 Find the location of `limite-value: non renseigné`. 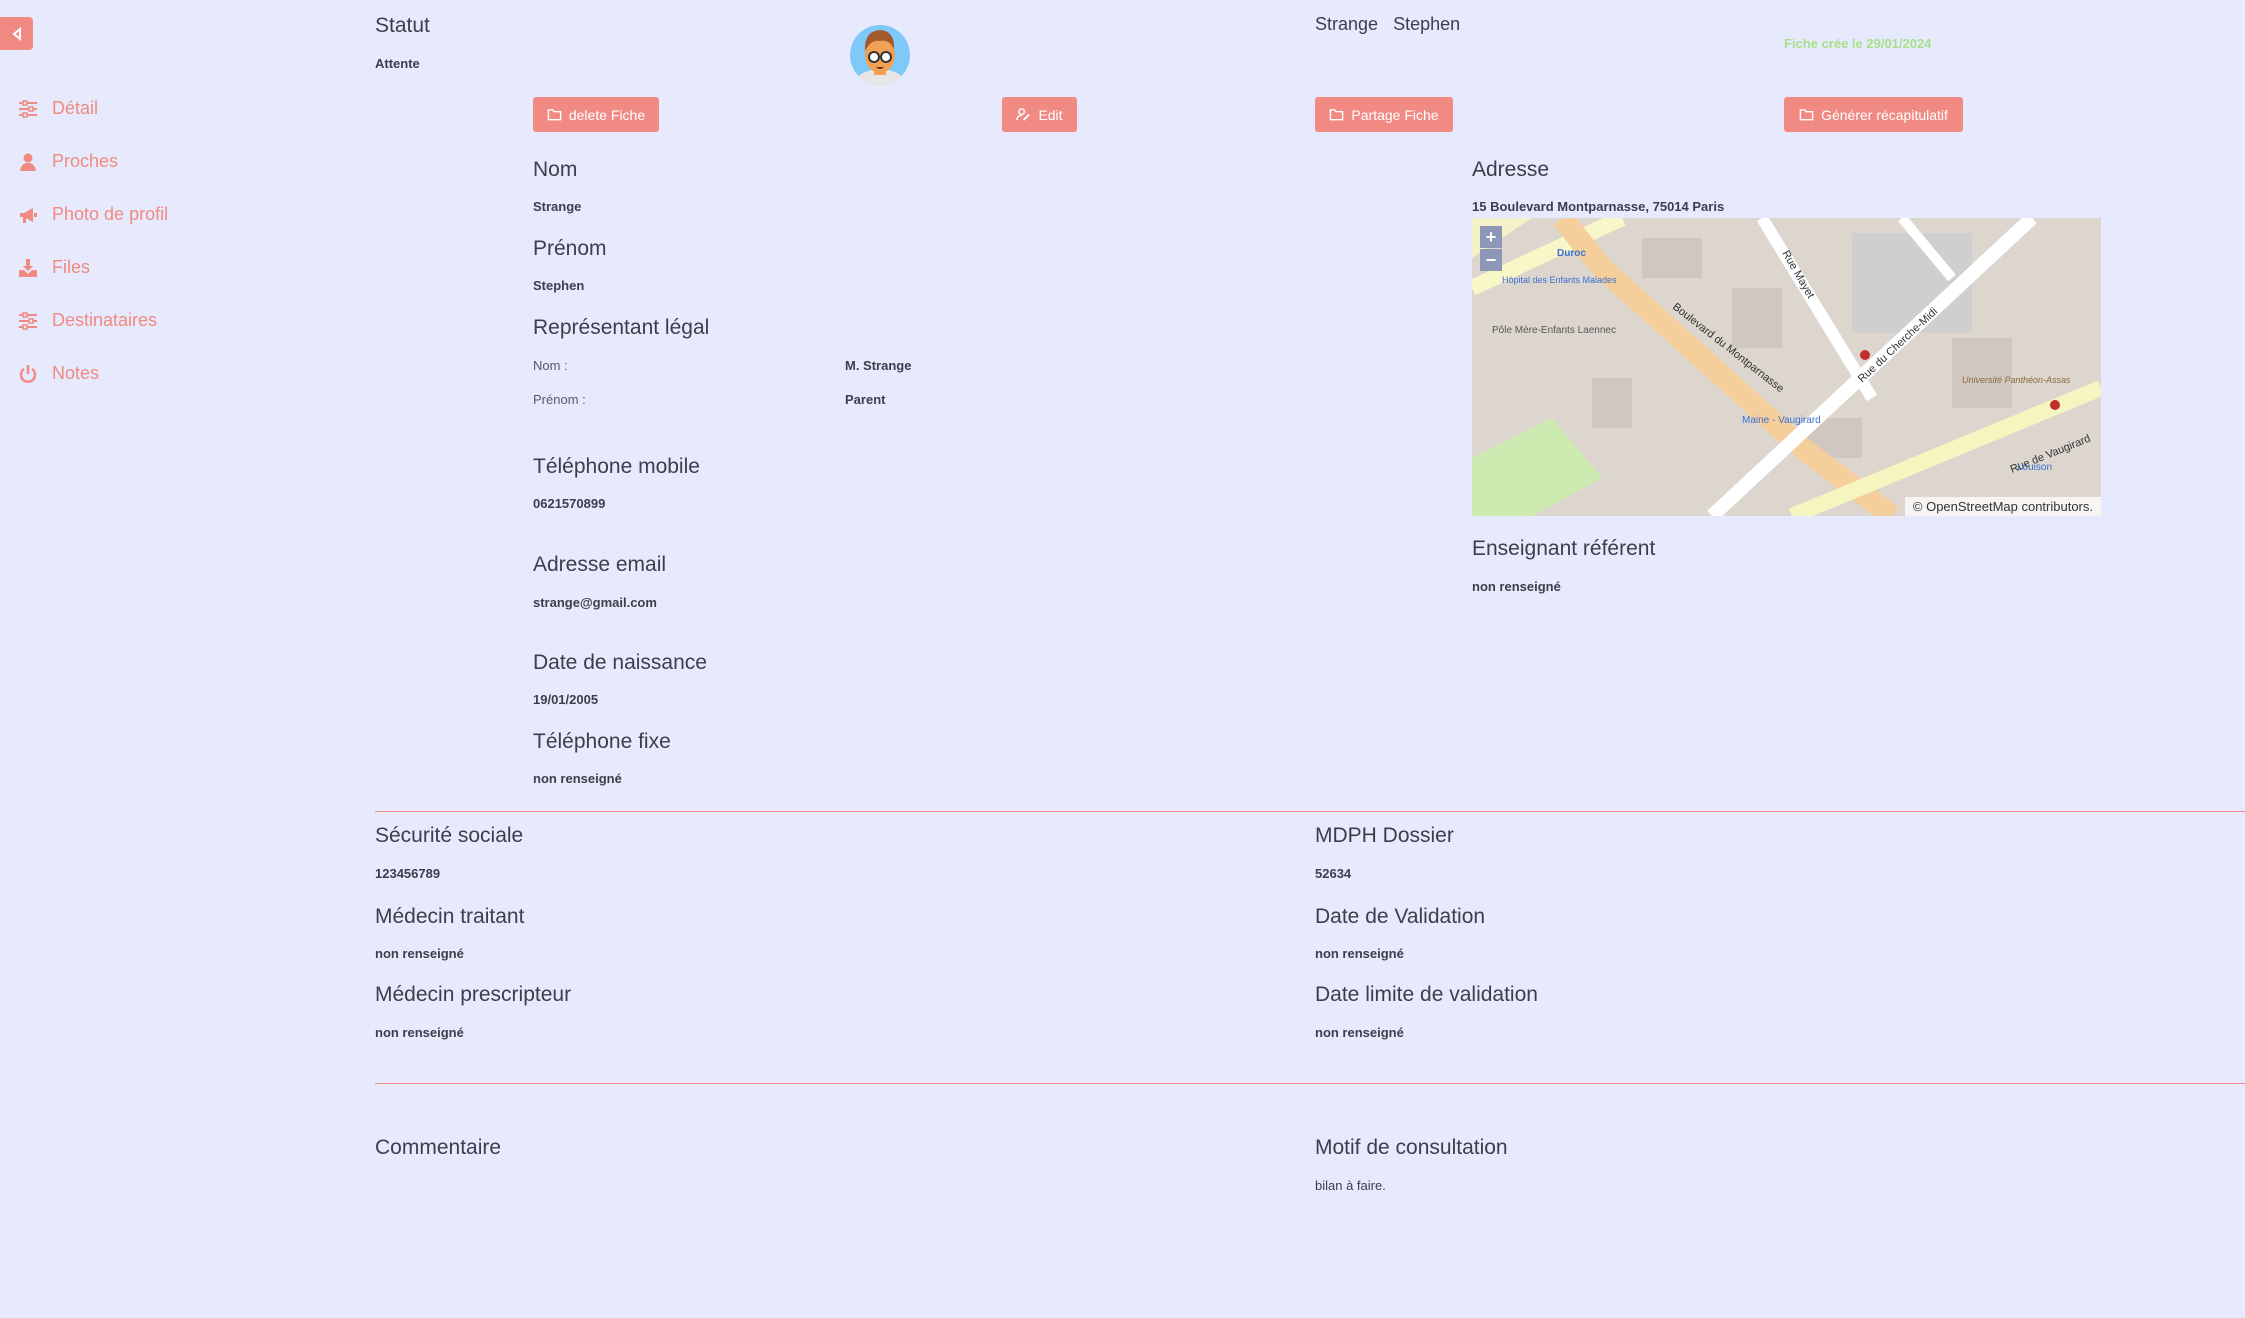

limite-value: non renseigné is located at coordinates (1359, 1032).